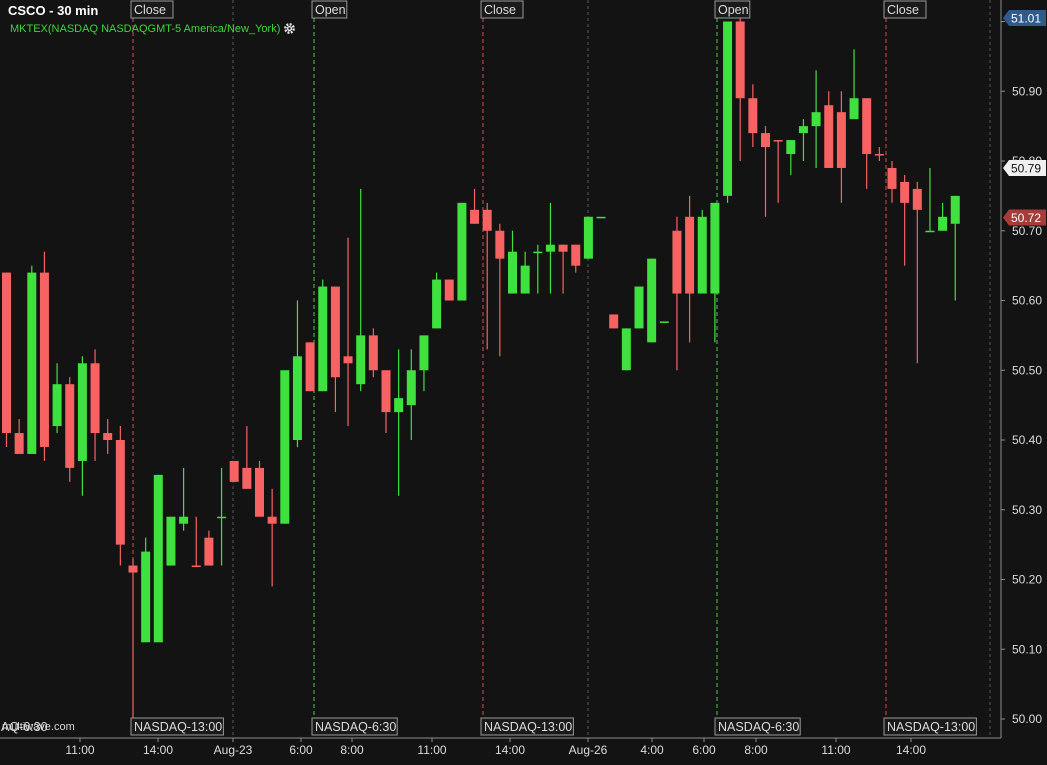 This screenshot has width=1047, height=765. What do you see at coordinates (289, 28) in the screenshot?
I see `gear-icon` at bounding box center [289, 28].